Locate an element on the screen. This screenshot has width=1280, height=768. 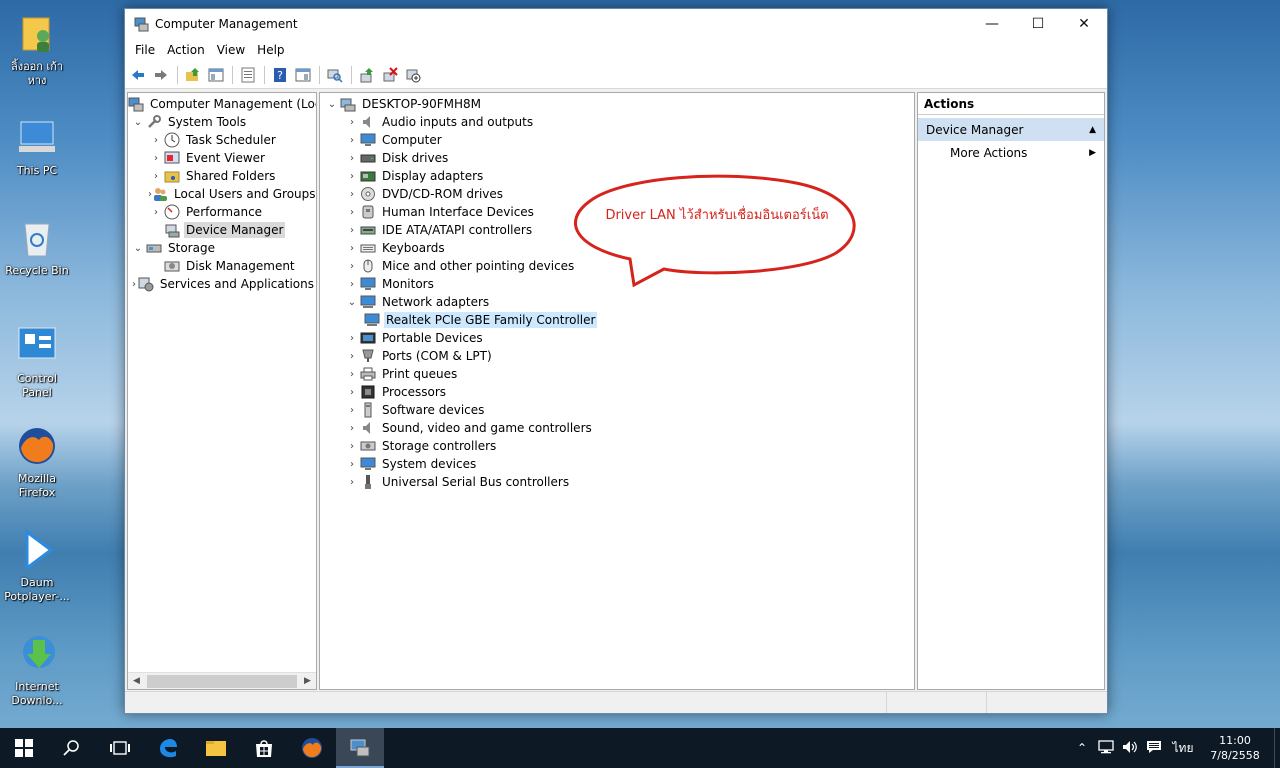
device-category-dvd-cd-rom-drives: › DVD/CD-ROM drives is located at coordinates (619, 194).